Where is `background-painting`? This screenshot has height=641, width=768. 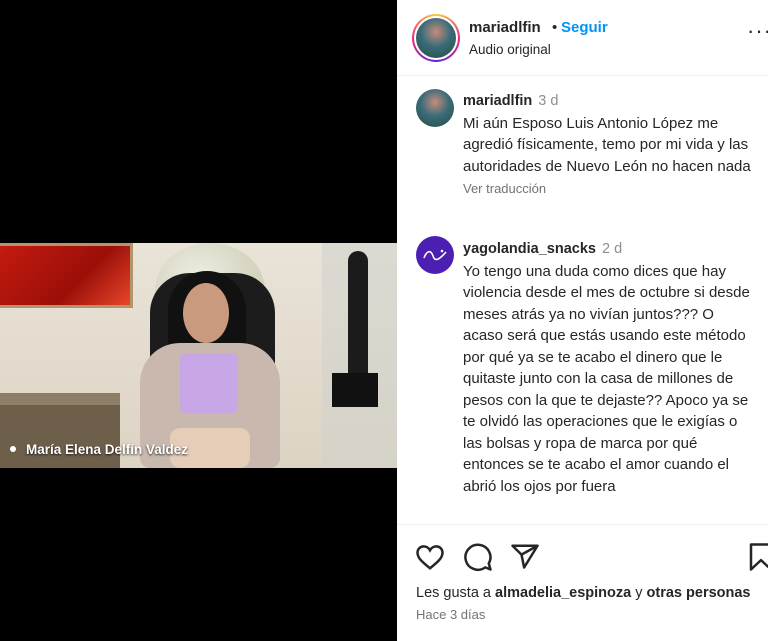
background-painting is located at coordinates (66, 275).